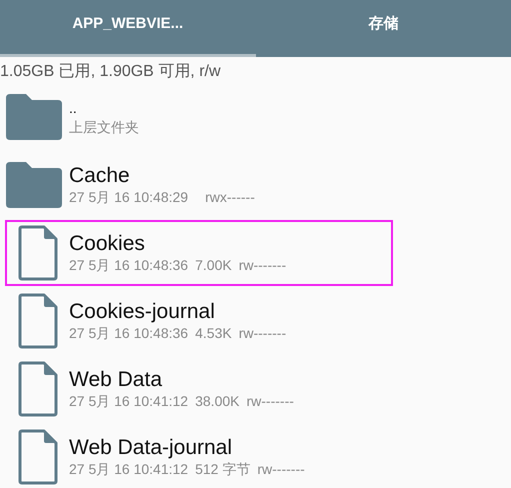  What do you see at coordinates (199, 185) in the screenshot?
I see `file-row: Cache 27 5月 16 10:48:29 rwx------` at bounding box center [199, 185].